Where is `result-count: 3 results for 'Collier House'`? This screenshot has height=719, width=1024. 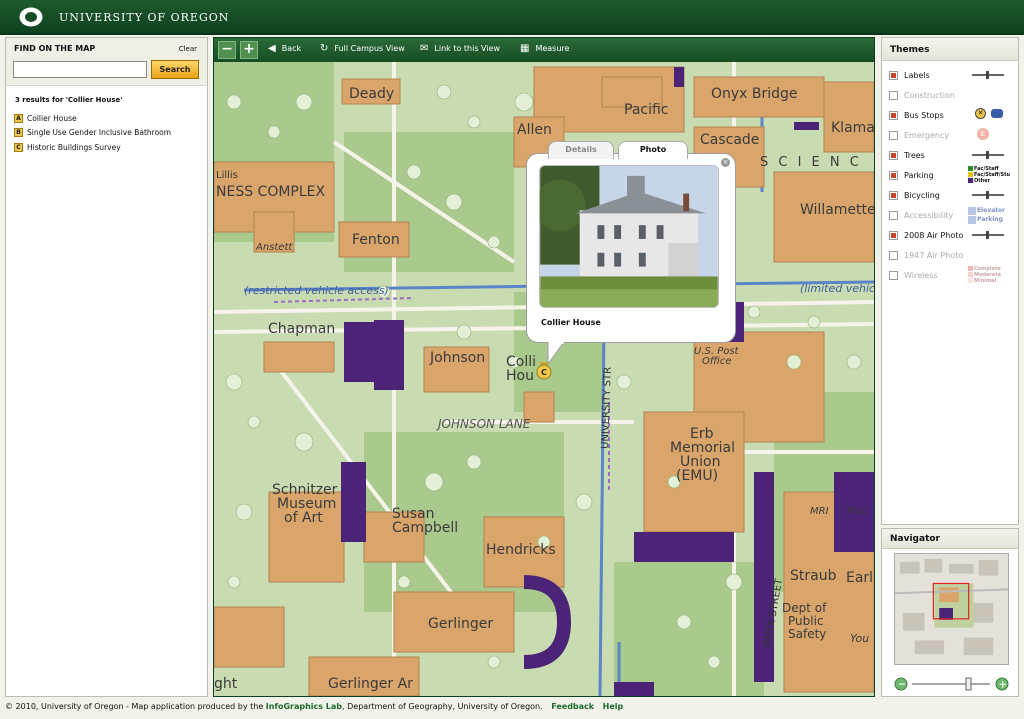 result-count: 3 results for 'Collier House' is located at coordinates (69, 100).